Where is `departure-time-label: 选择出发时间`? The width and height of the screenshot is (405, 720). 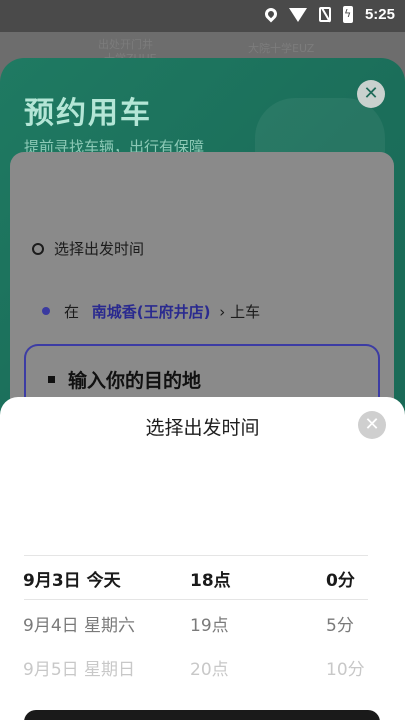
departure-time-label: 选择出发时间 is located at coordinates (99, 249).